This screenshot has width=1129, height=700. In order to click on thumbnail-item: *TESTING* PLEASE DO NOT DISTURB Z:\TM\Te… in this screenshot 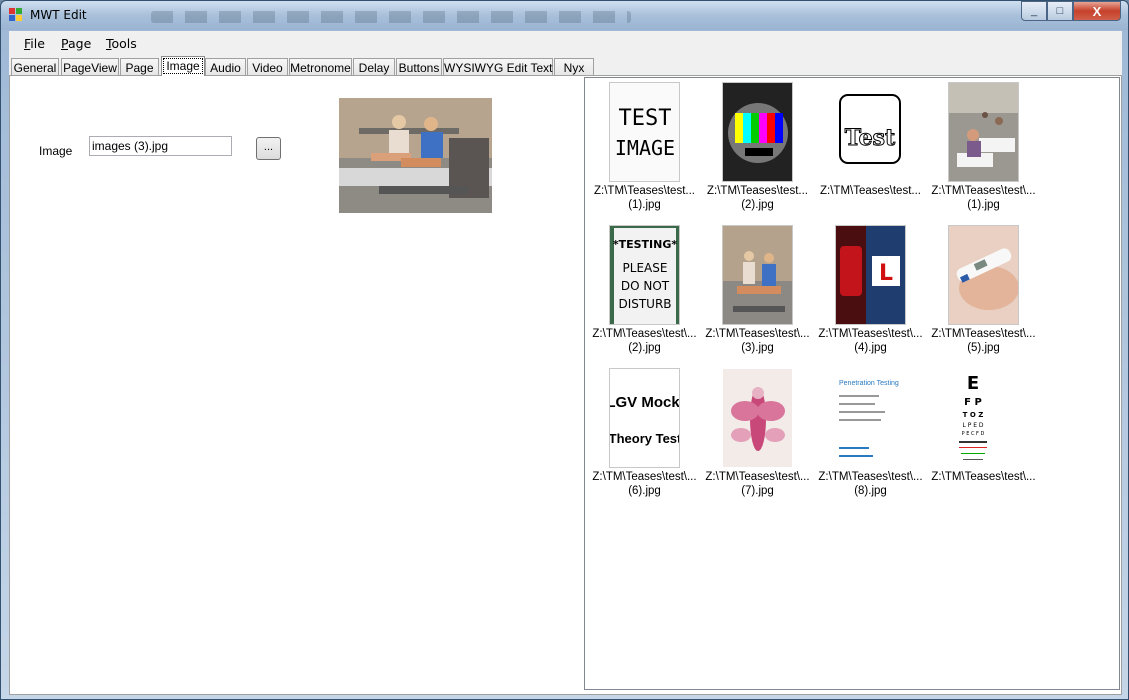, I will do `click(644, 293)`.